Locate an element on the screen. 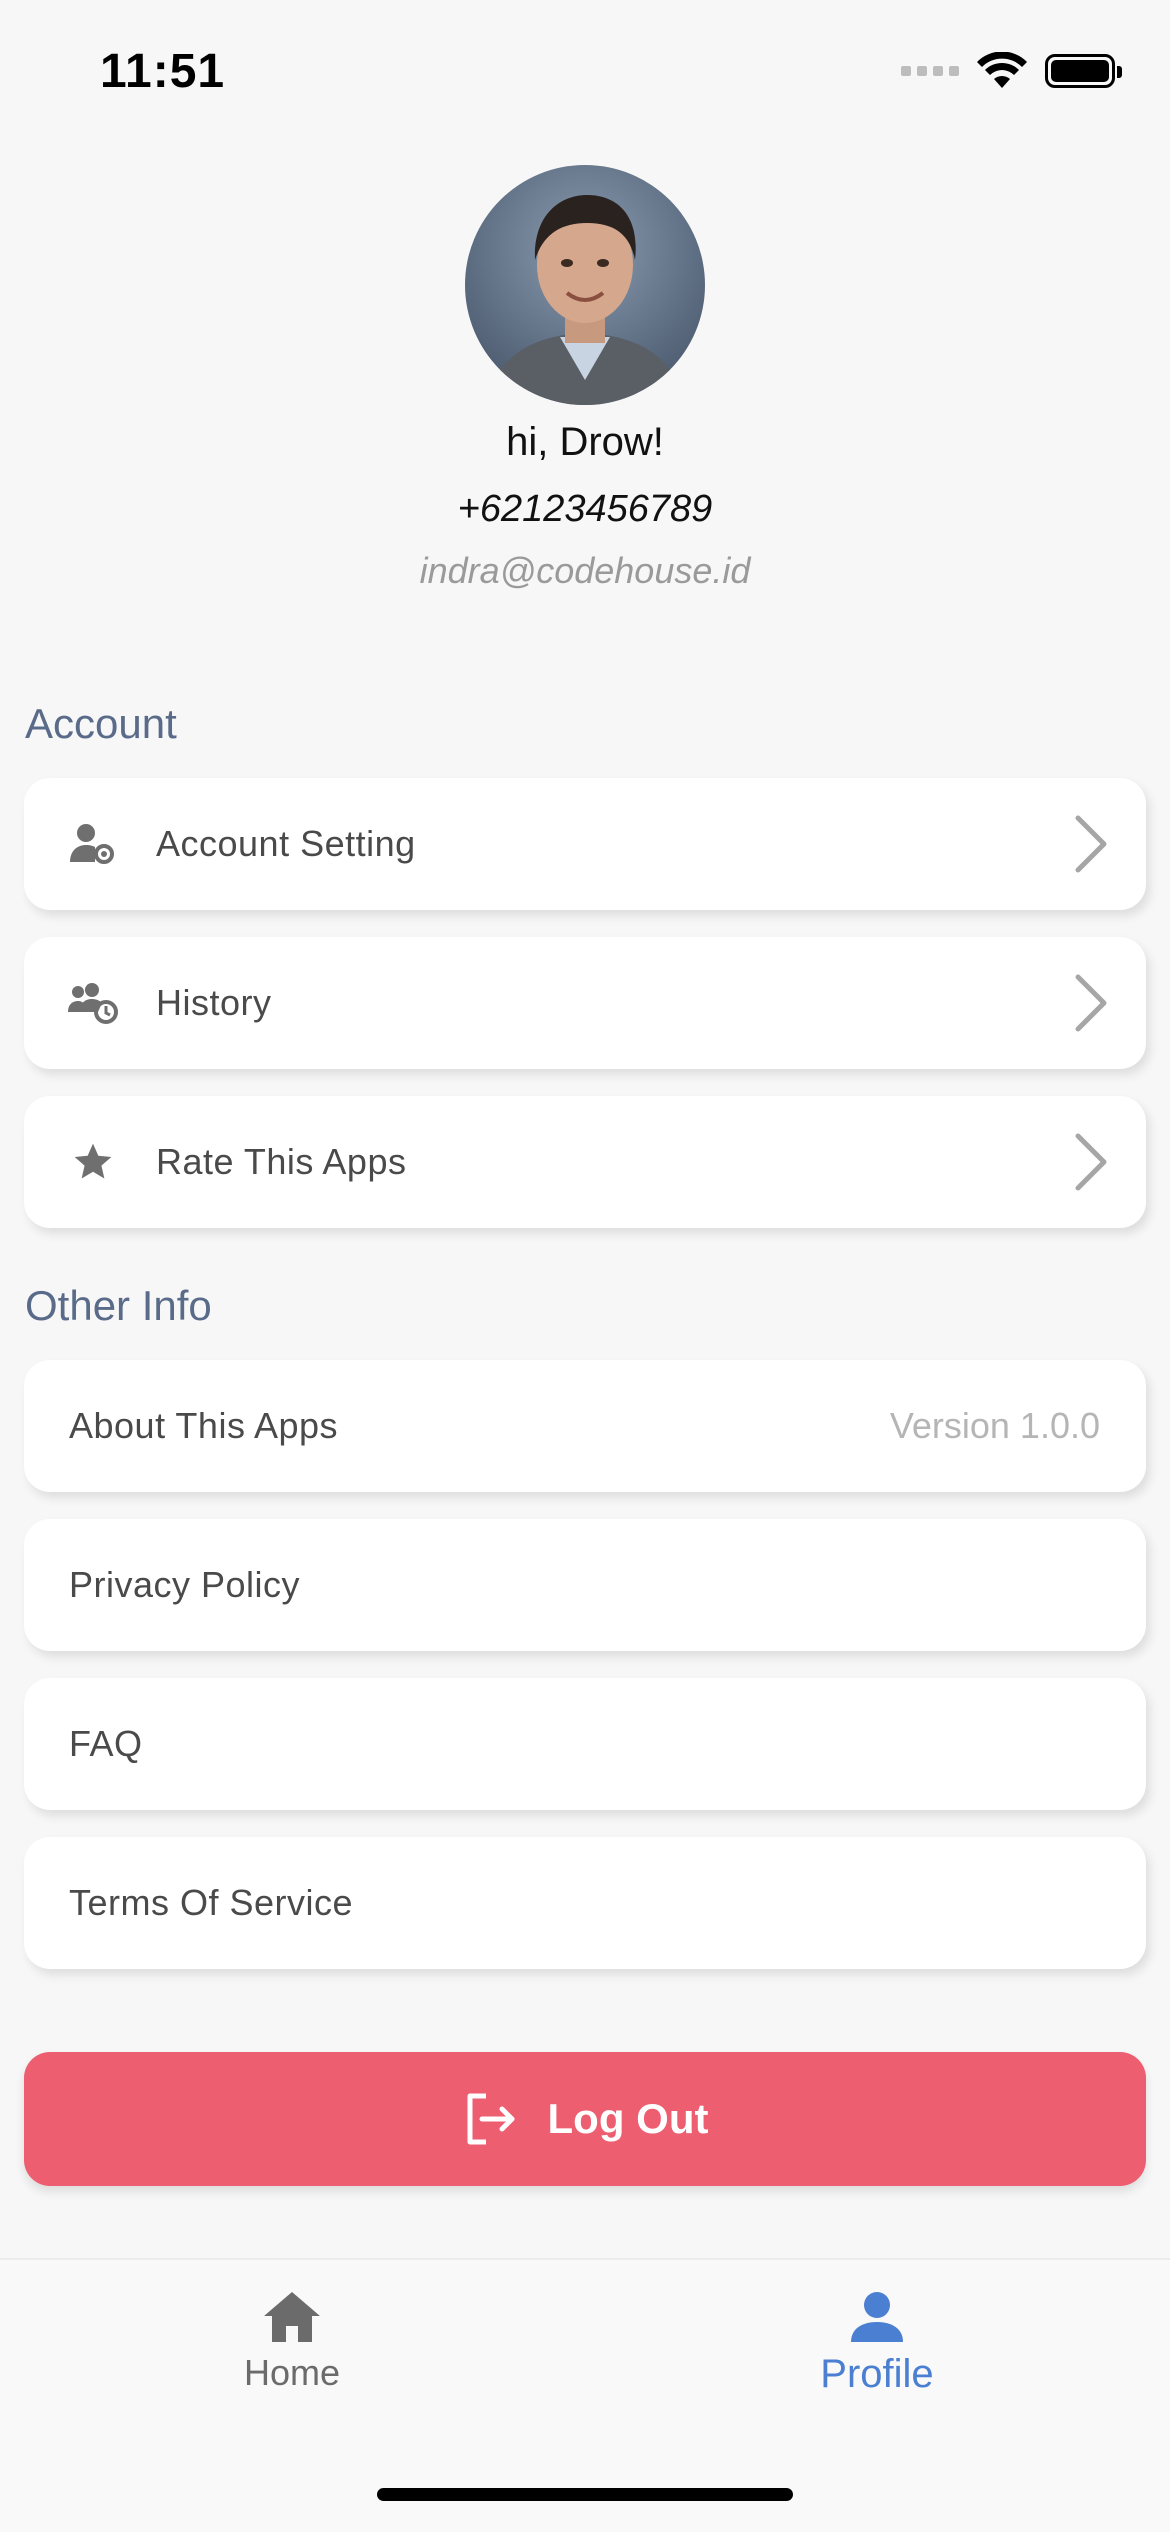  logout-label: Log Out is located at coordinates (628, 2118).